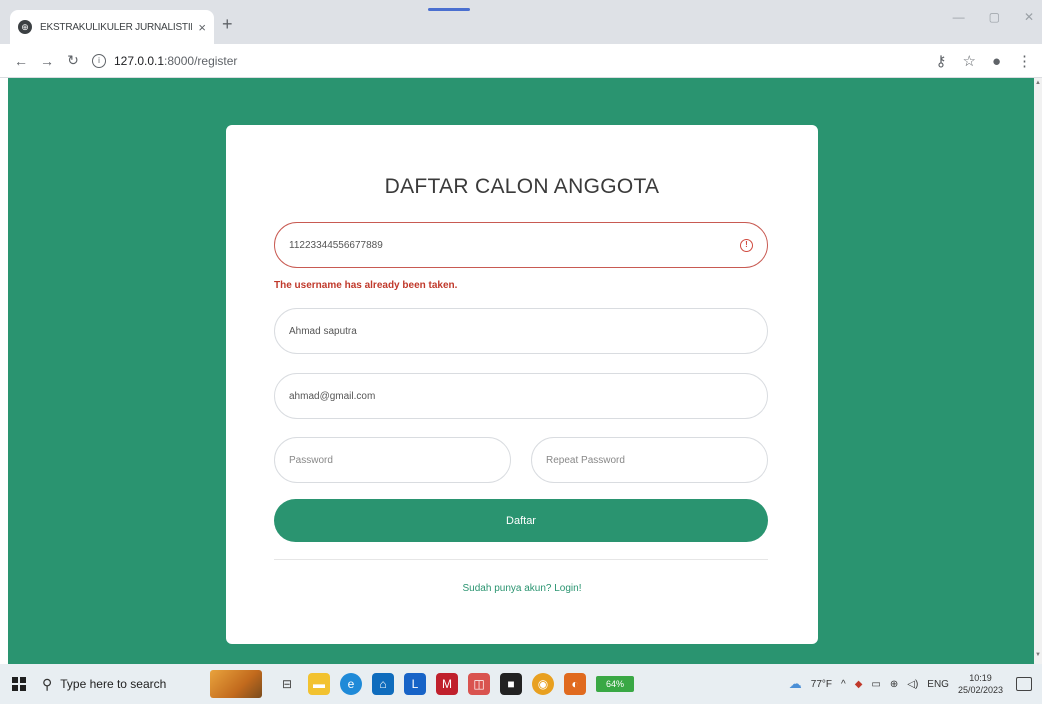  I want to click on email-field, so click(521, 396).